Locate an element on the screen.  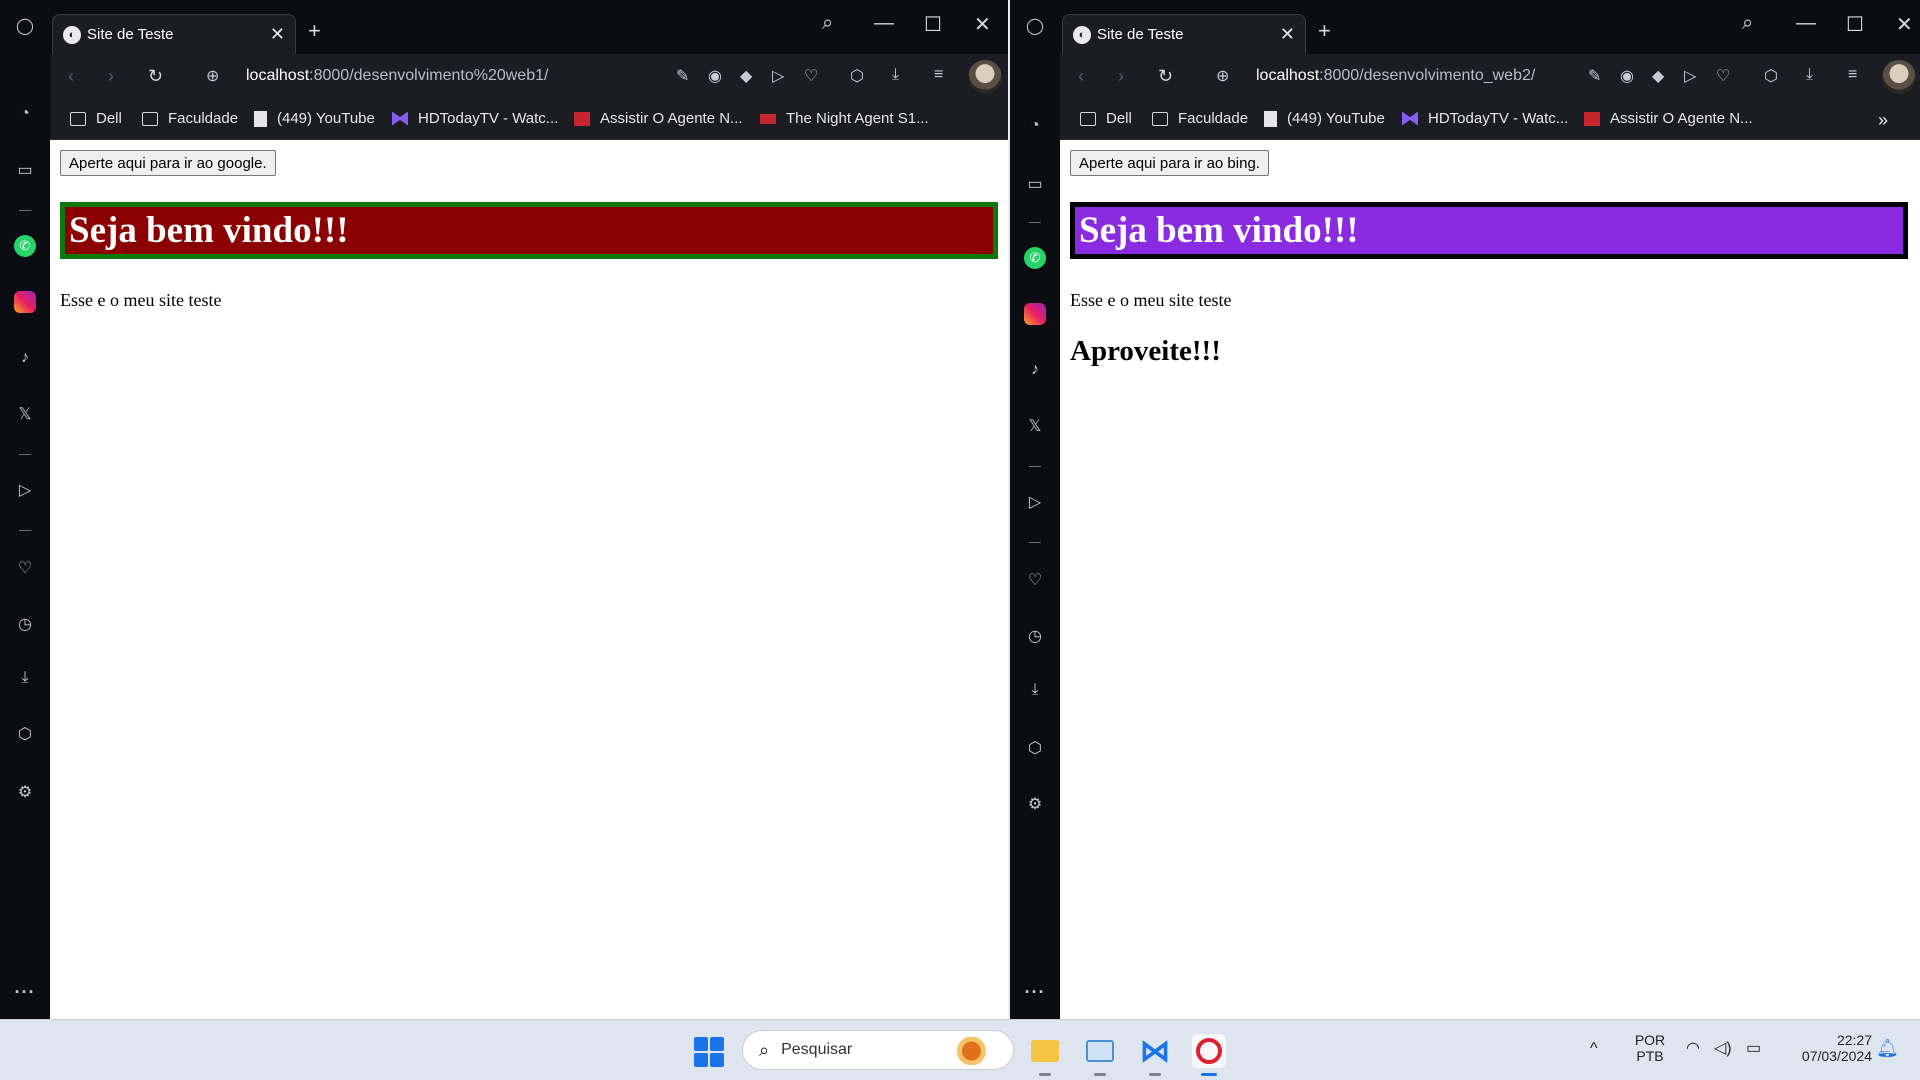
start-windows-icon is located at coordinates (709, 1052).